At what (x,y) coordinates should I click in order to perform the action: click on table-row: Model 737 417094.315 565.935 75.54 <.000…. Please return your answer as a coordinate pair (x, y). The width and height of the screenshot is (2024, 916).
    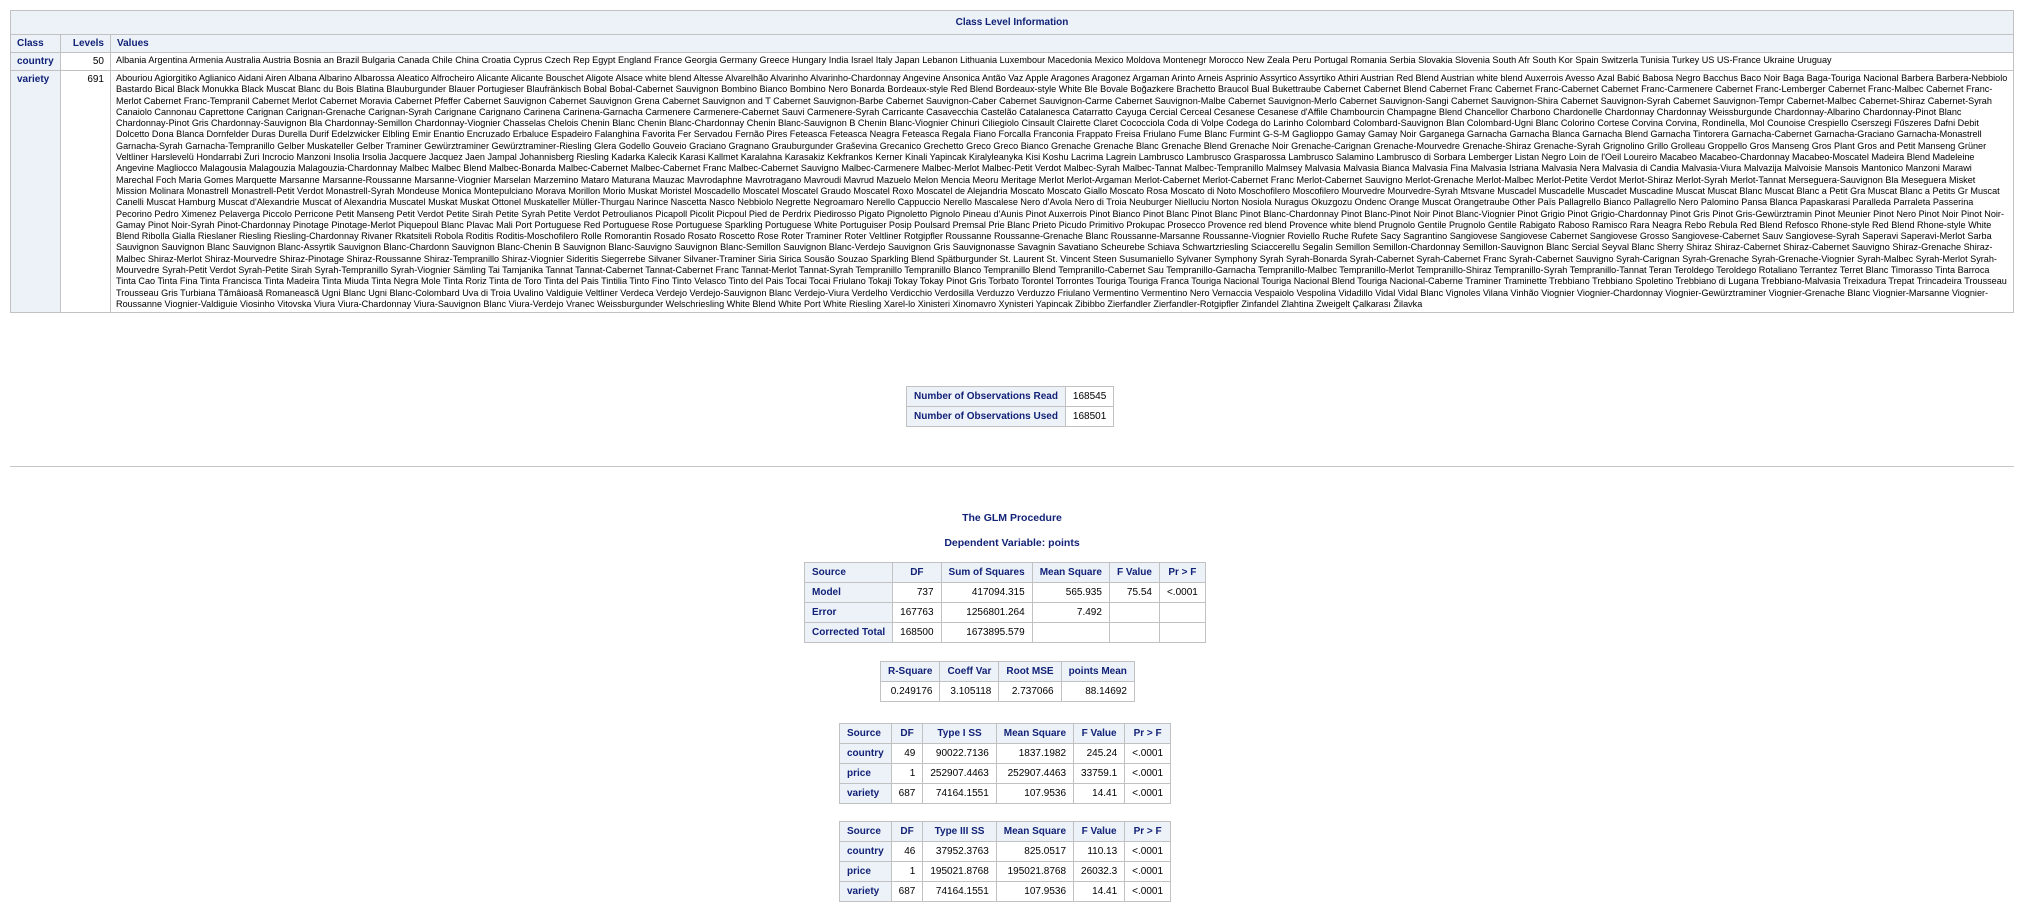
    Looking at the image, I should click on (1004, 592).